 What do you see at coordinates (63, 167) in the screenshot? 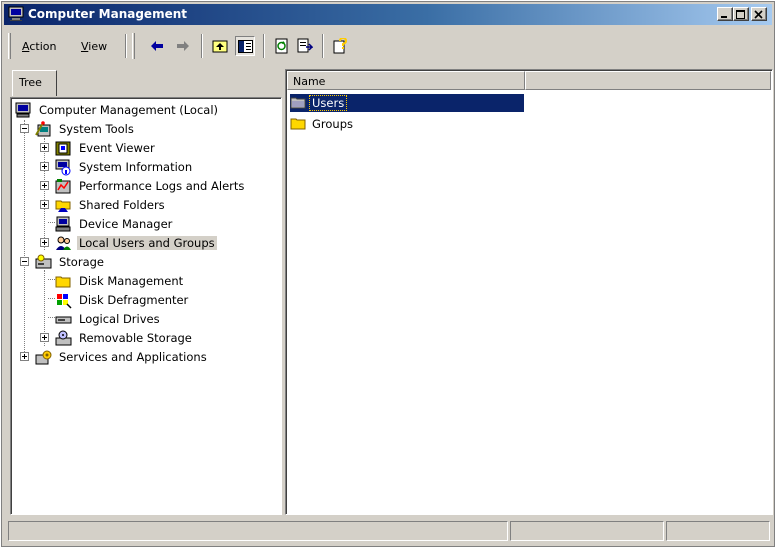
I see `system-information-icon` at bounding box center [63, 167].